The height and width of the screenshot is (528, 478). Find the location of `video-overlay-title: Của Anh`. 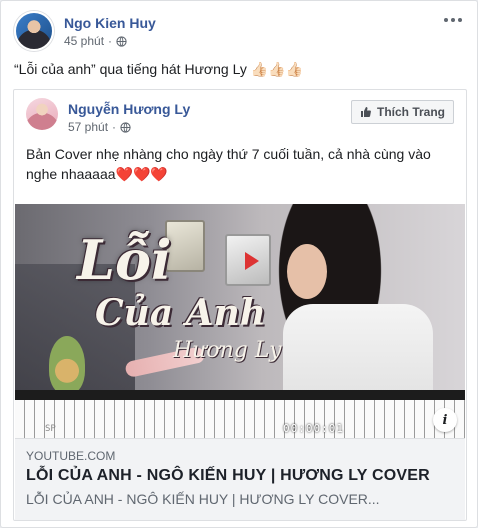

video-overlay-title: Của Anh is located at coordinates (180, 313).